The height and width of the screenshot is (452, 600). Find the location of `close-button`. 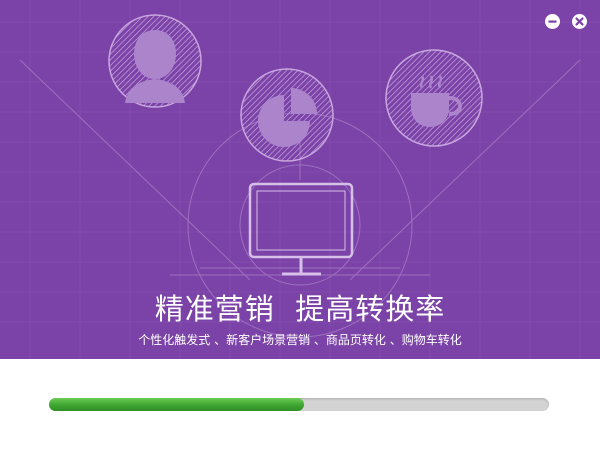

close-button is located at coordinates (579, 21).